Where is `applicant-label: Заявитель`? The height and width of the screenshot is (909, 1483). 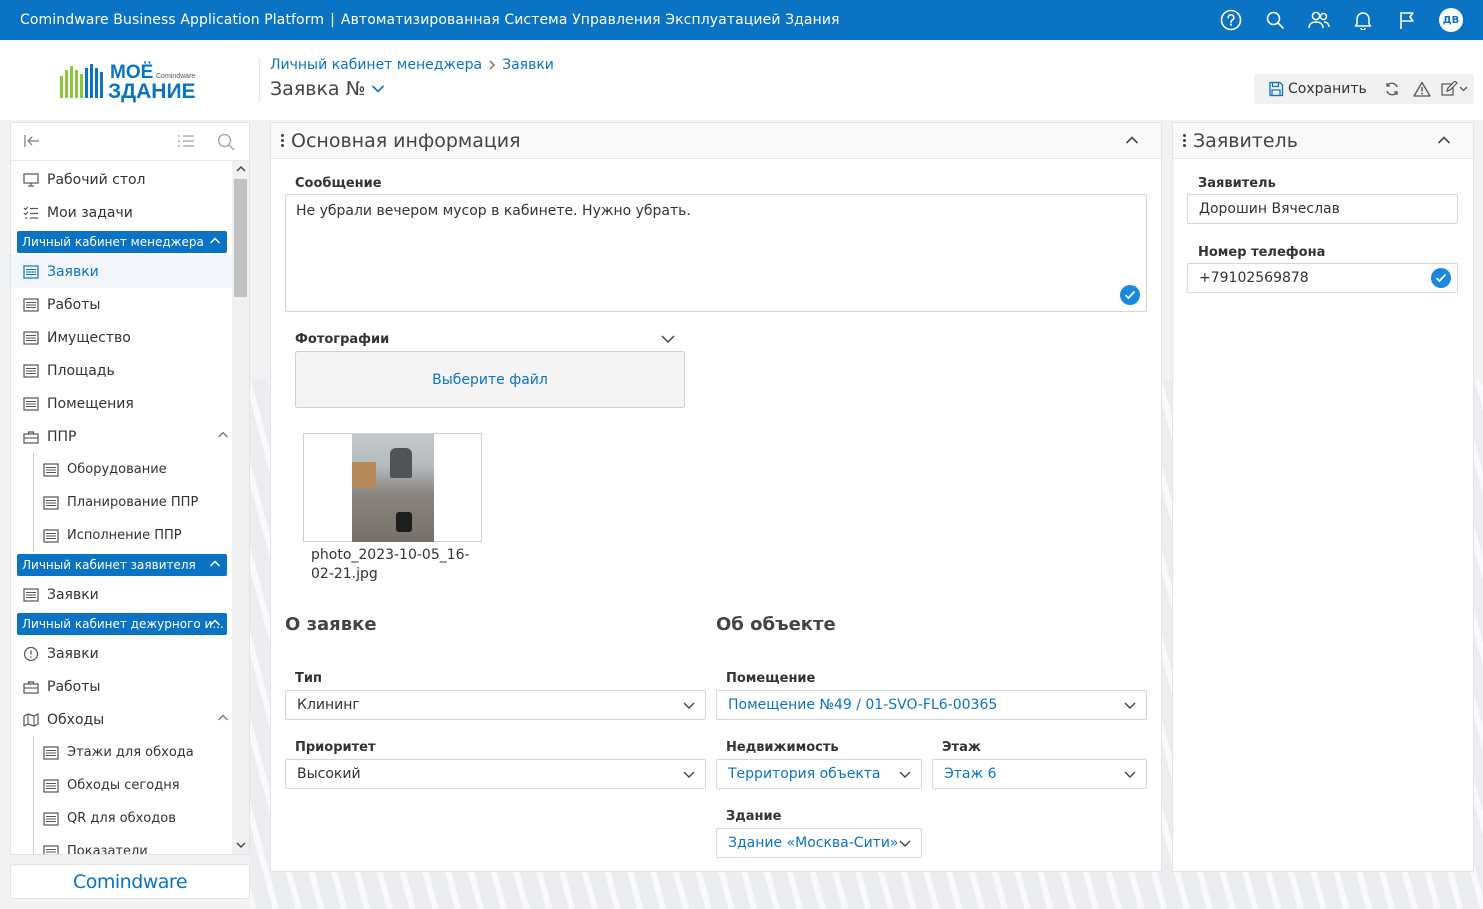
applicant-label: Заявитель is located at coordinates (1237, 183).